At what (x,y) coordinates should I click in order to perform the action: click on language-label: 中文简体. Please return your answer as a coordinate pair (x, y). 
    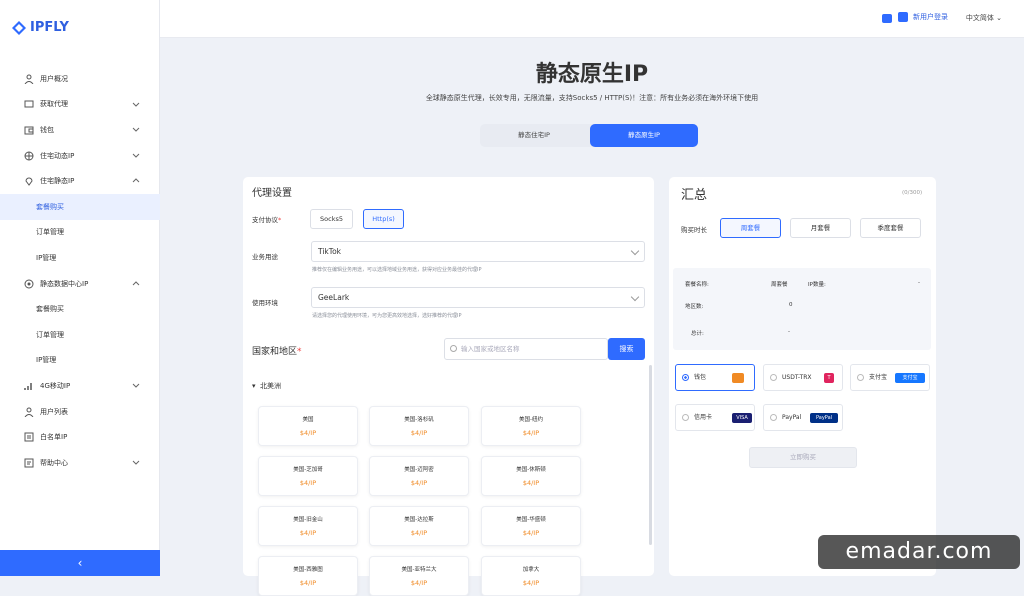
    Looking at the image, I should click on (979, 18).